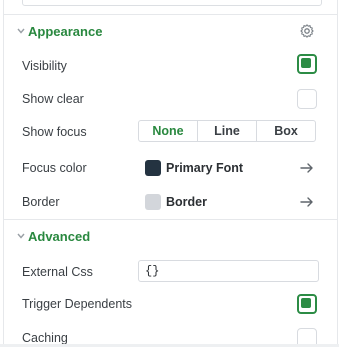  I want to click on show-focus-option-box: Box, so click(285, 131).